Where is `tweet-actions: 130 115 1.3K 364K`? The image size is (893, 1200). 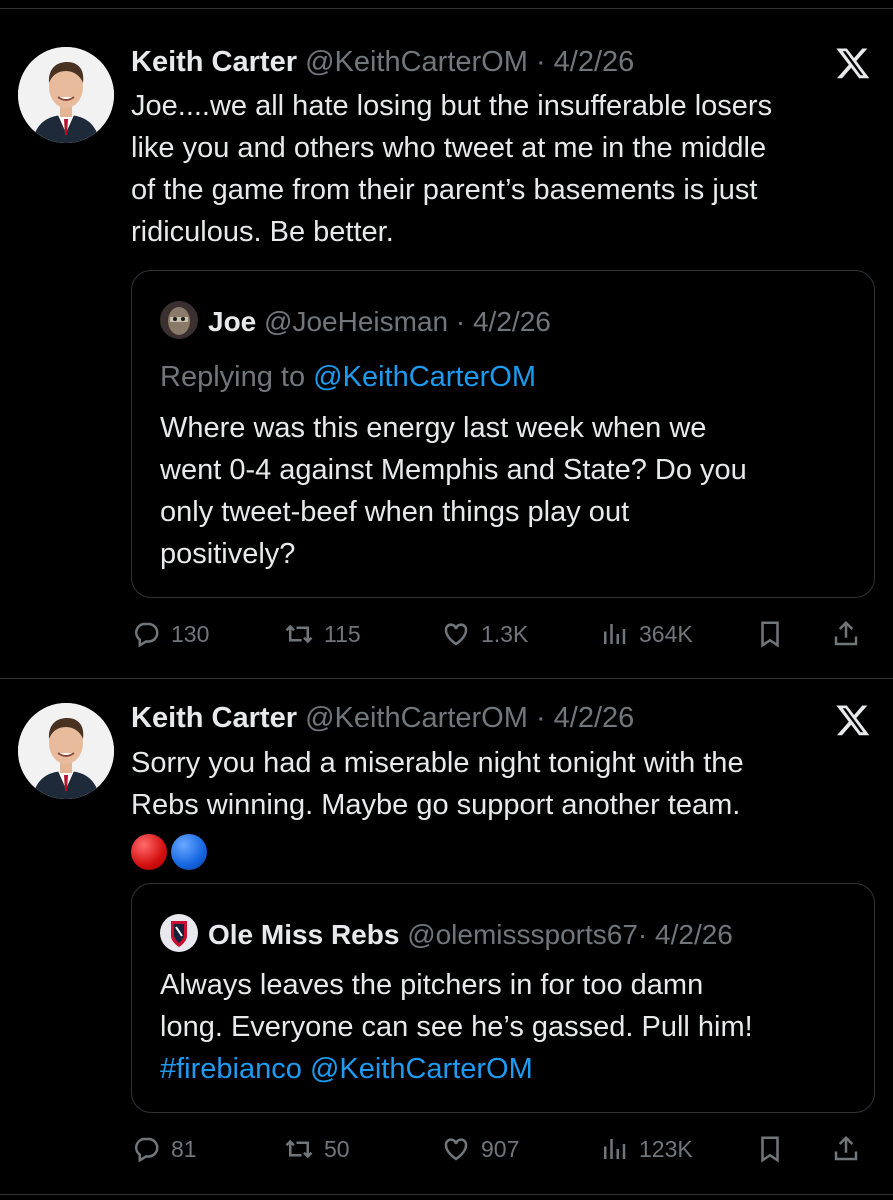
tweet-actions: 130 115 1.3K 364K is located at coordinates (501, 634).